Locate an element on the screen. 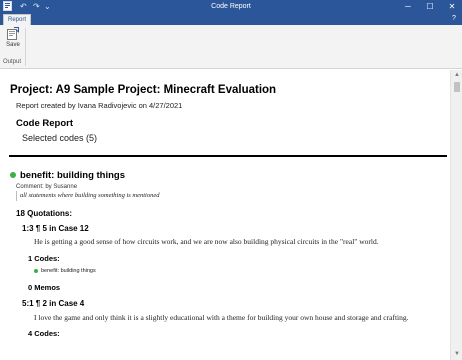  window-title: Code Report is located at coordinates (231, 6).